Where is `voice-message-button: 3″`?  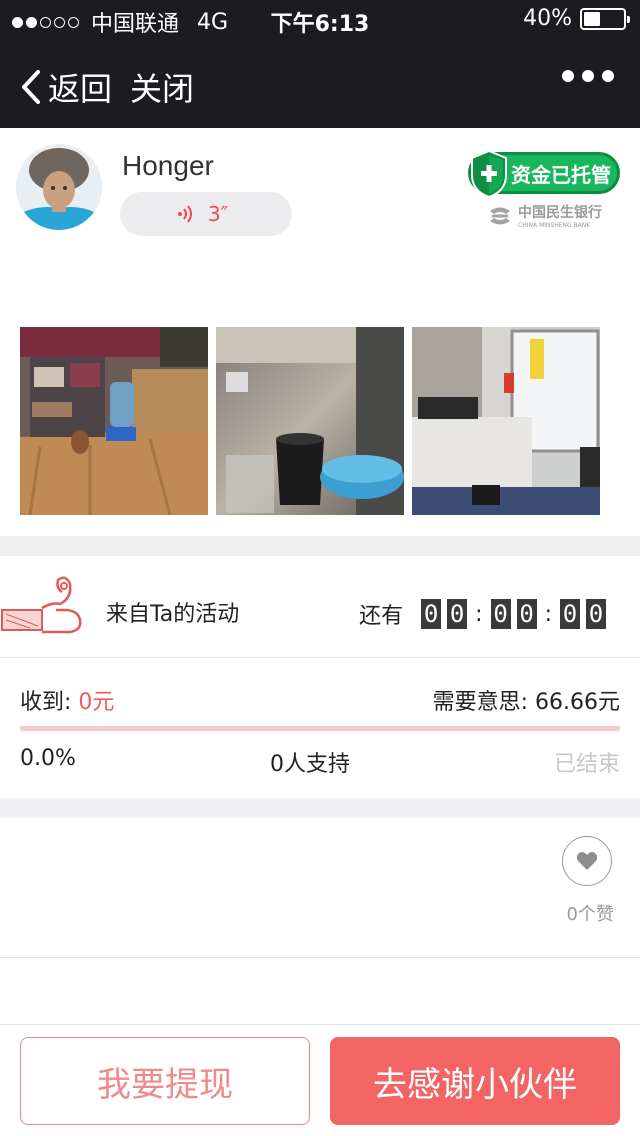 voice-message-button: 3″ is located at coordinates (206, 214).